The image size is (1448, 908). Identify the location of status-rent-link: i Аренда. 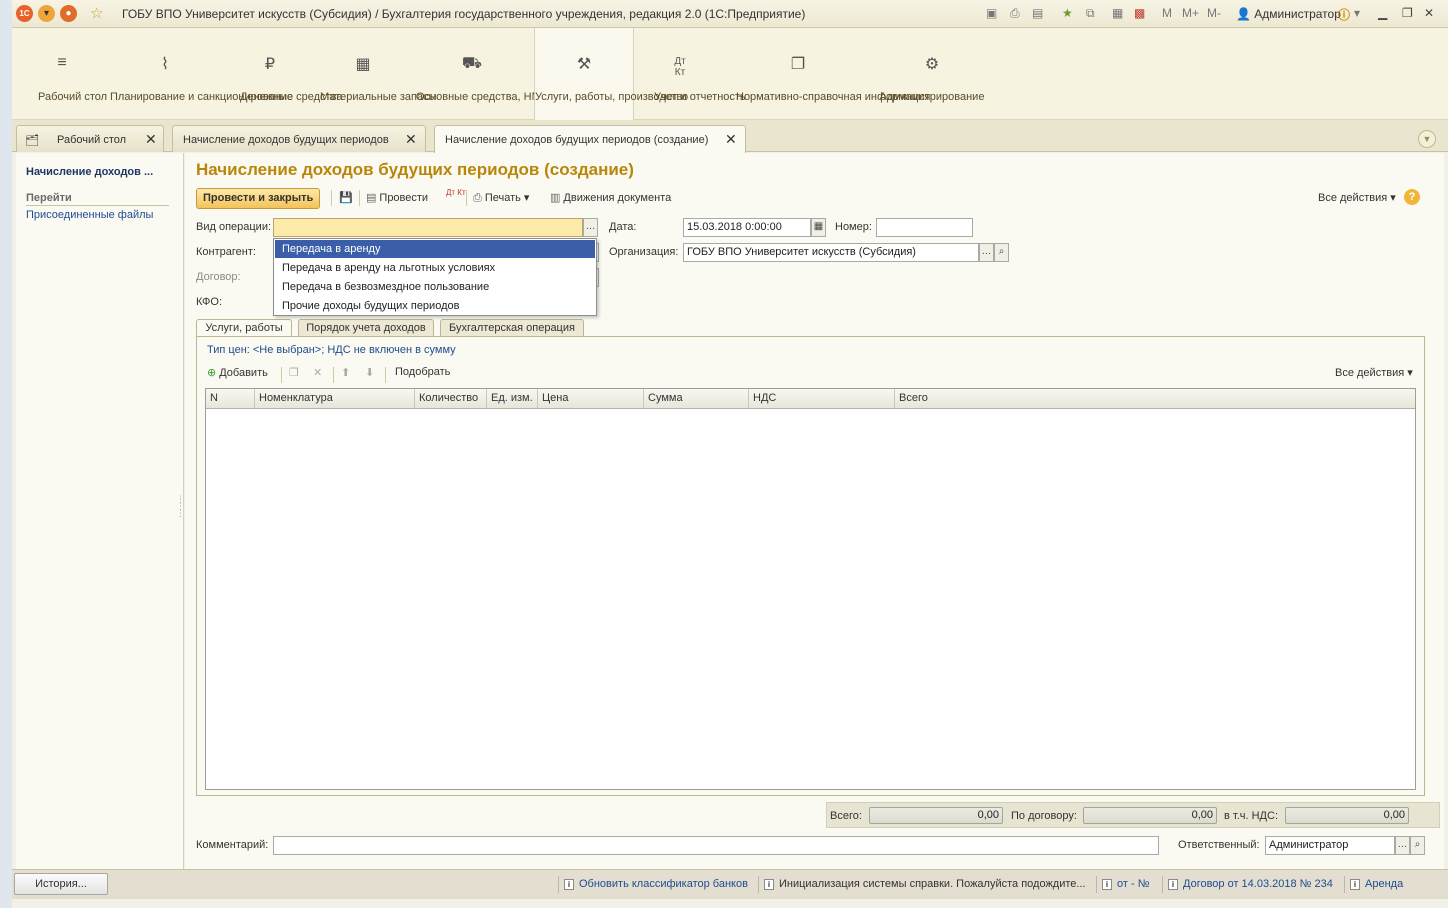
(1376, 884).